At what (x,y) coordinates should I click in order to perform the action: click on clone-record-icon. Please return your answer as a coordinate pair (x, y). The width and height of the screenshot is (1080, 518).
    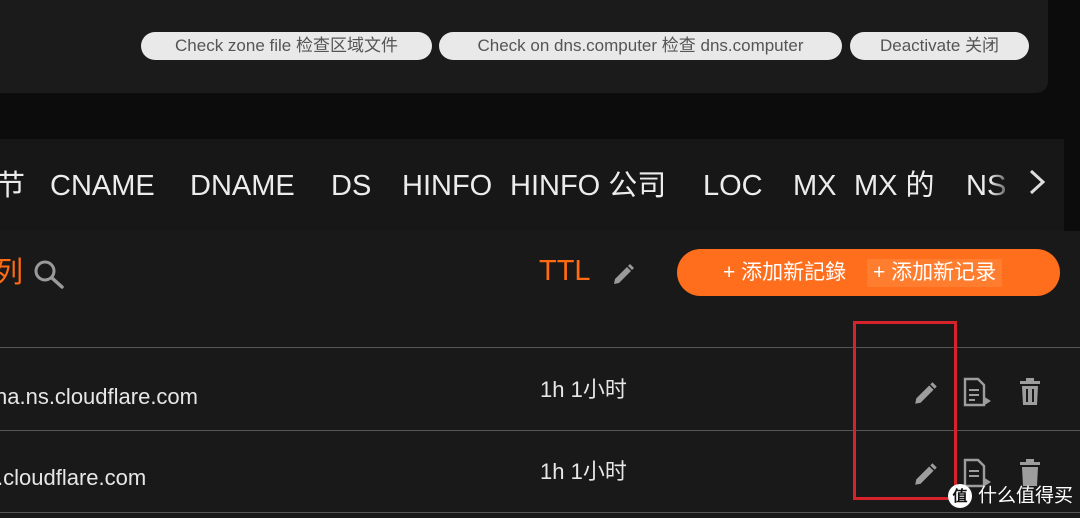
    Looking at the image, I should click on (978, 393).